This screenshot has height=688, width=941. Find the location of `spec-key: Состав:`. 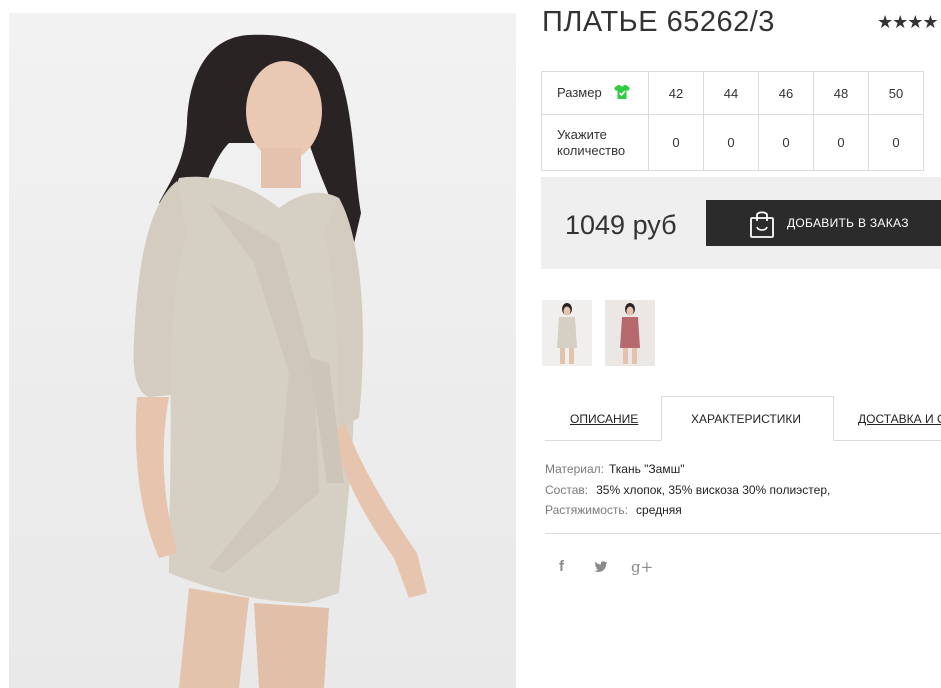

spec-key: Состав: is located at coordinates (567, 489).